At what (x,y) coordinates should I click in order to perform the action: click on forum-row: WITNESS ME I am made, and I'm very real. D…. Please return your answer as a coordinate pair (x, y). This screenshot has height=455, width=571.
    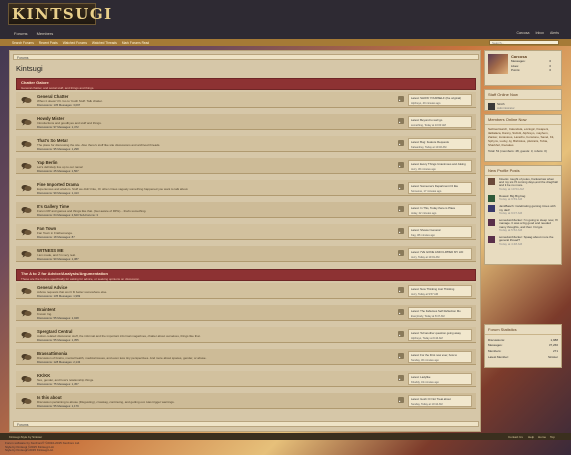
    Looking at the image, I should click on (246, 254).